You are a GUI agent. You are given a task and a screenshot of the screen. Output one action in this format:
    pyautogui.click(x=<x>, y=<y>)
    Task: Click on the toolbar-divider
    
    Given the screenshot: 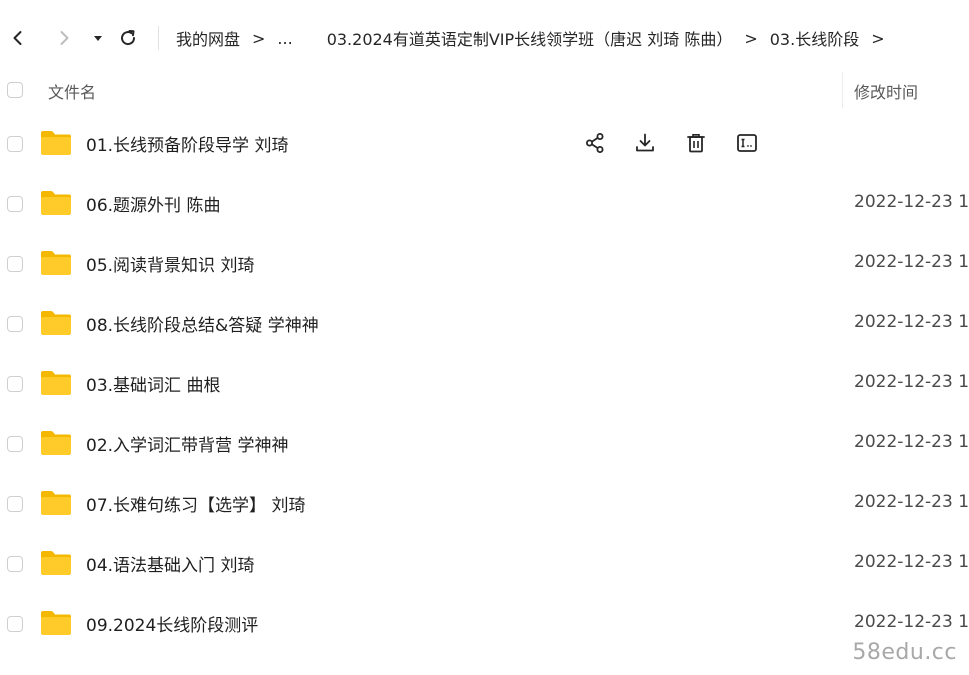 What is the action you would take?
    pyautogui.click(x=158, y=38)
    